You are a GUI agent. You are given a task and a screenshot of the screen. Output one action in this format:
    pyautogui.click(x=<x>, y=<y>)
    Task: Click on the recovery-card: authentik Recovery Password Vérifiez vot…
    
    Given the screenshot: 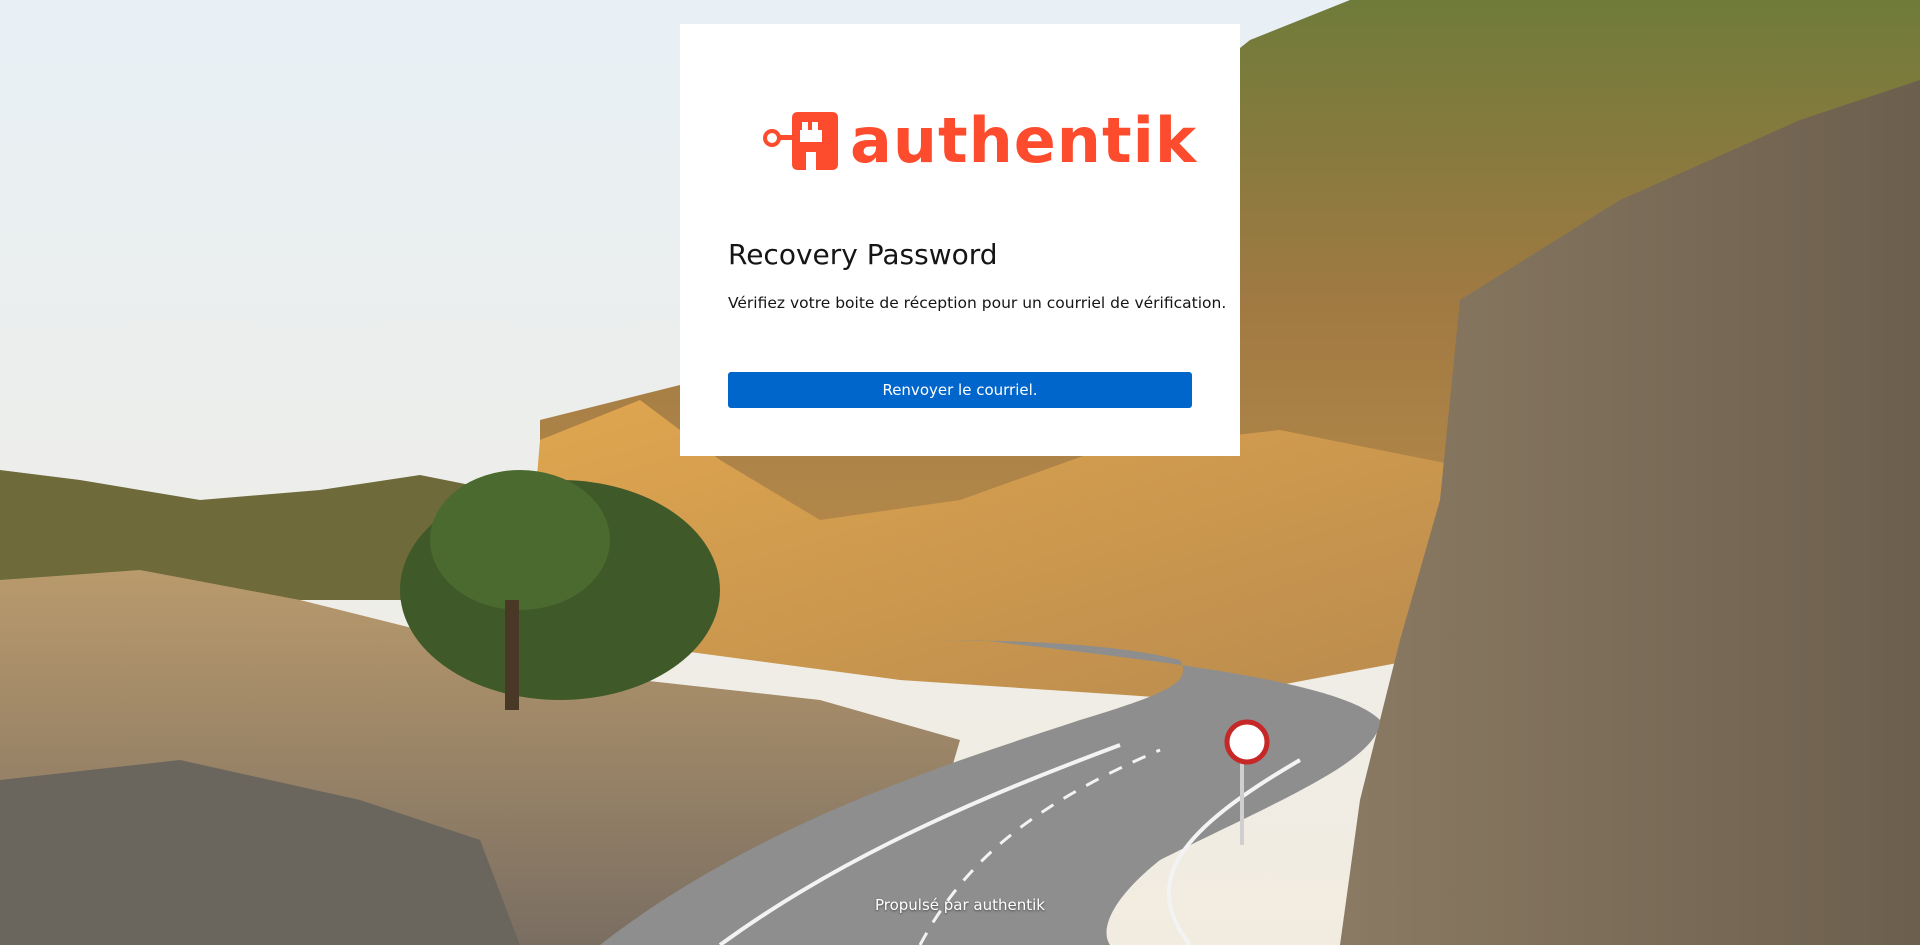 What is the action you would take?
    pyautogui.click(x=960, y=240)
    